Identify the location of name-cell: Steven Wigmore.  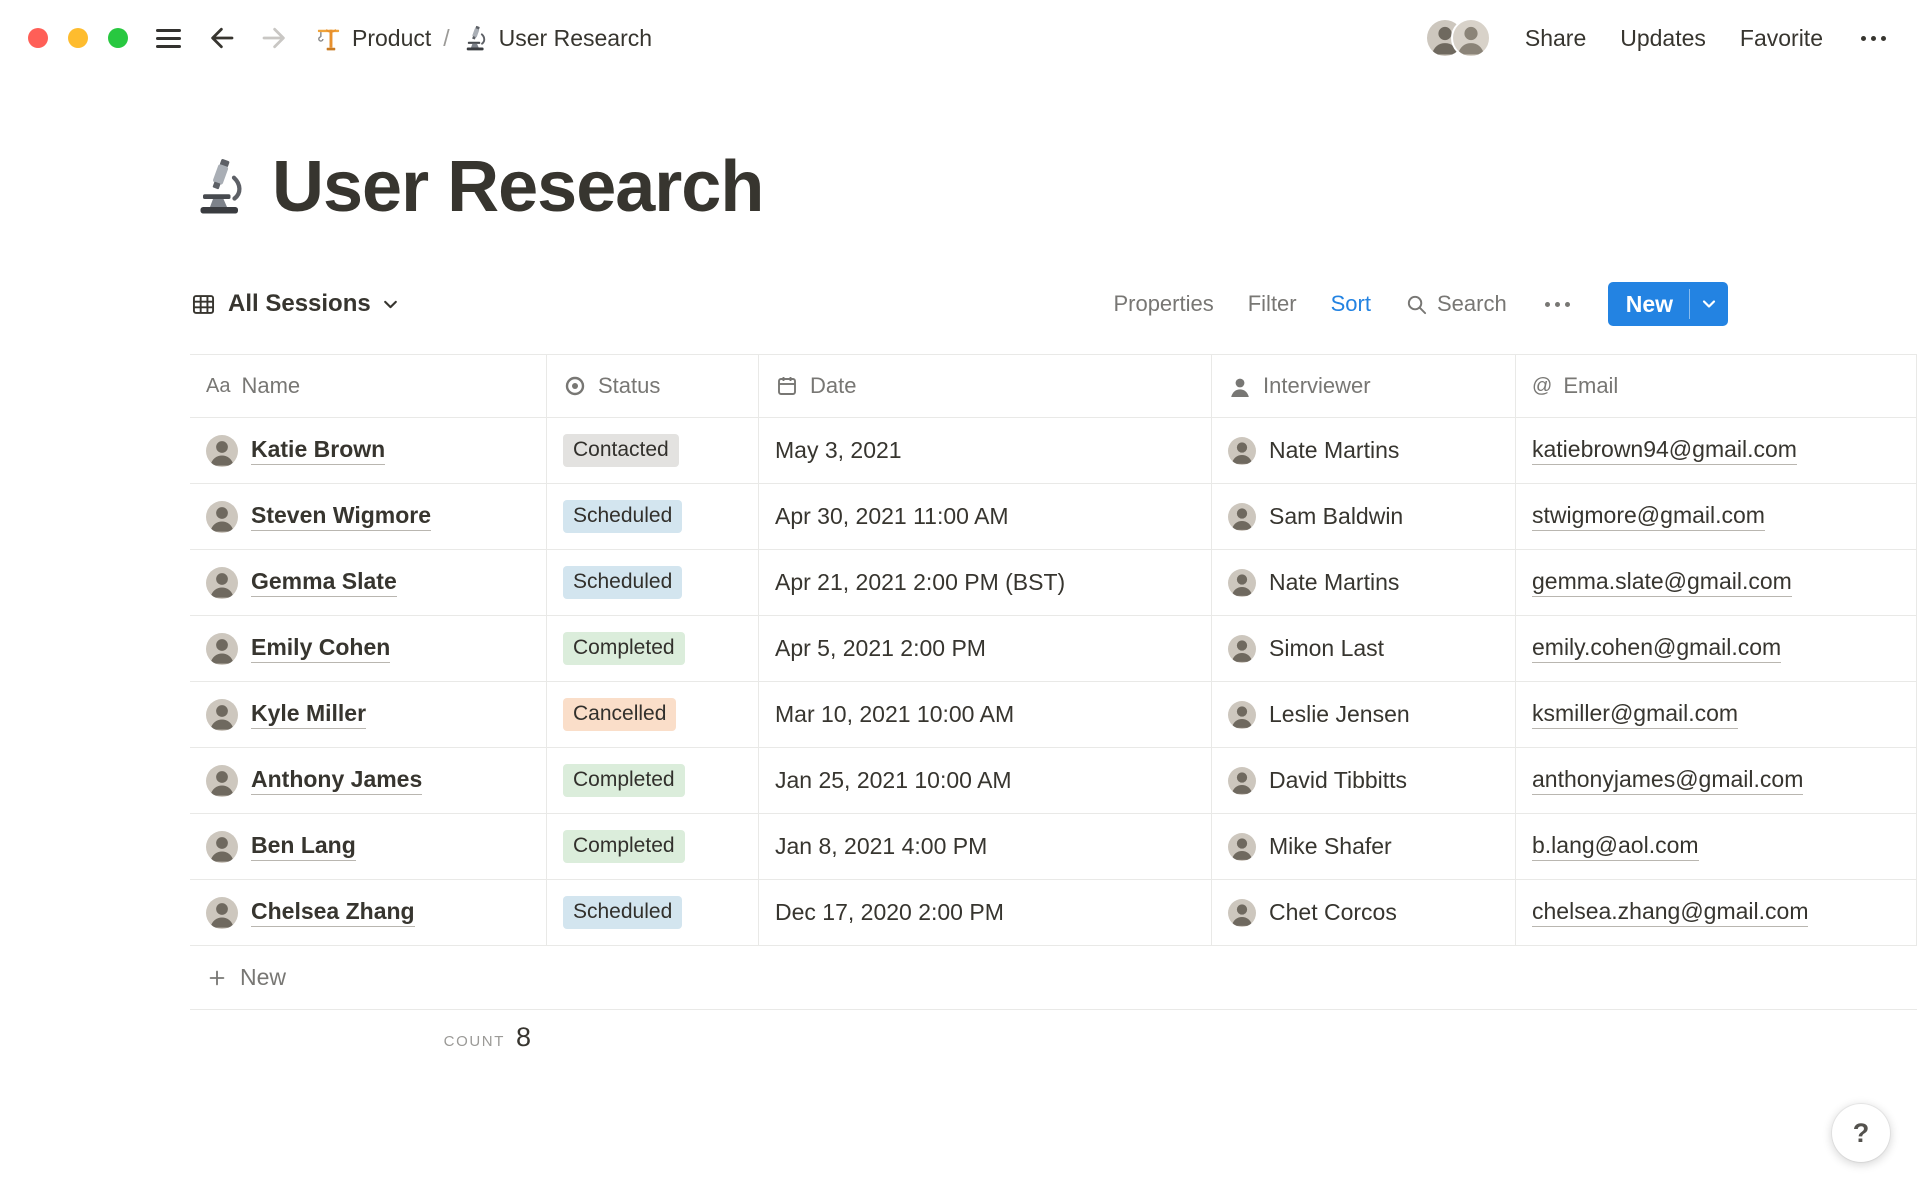
(368, 516).